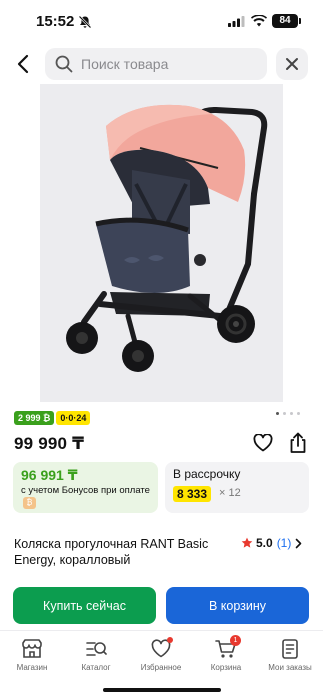 This screenshot has width=323, height=700. What do you see at coordinates (263, 443) in the screenshot?
I see `favorite-heart-icon` at bounding box center [263, 443].